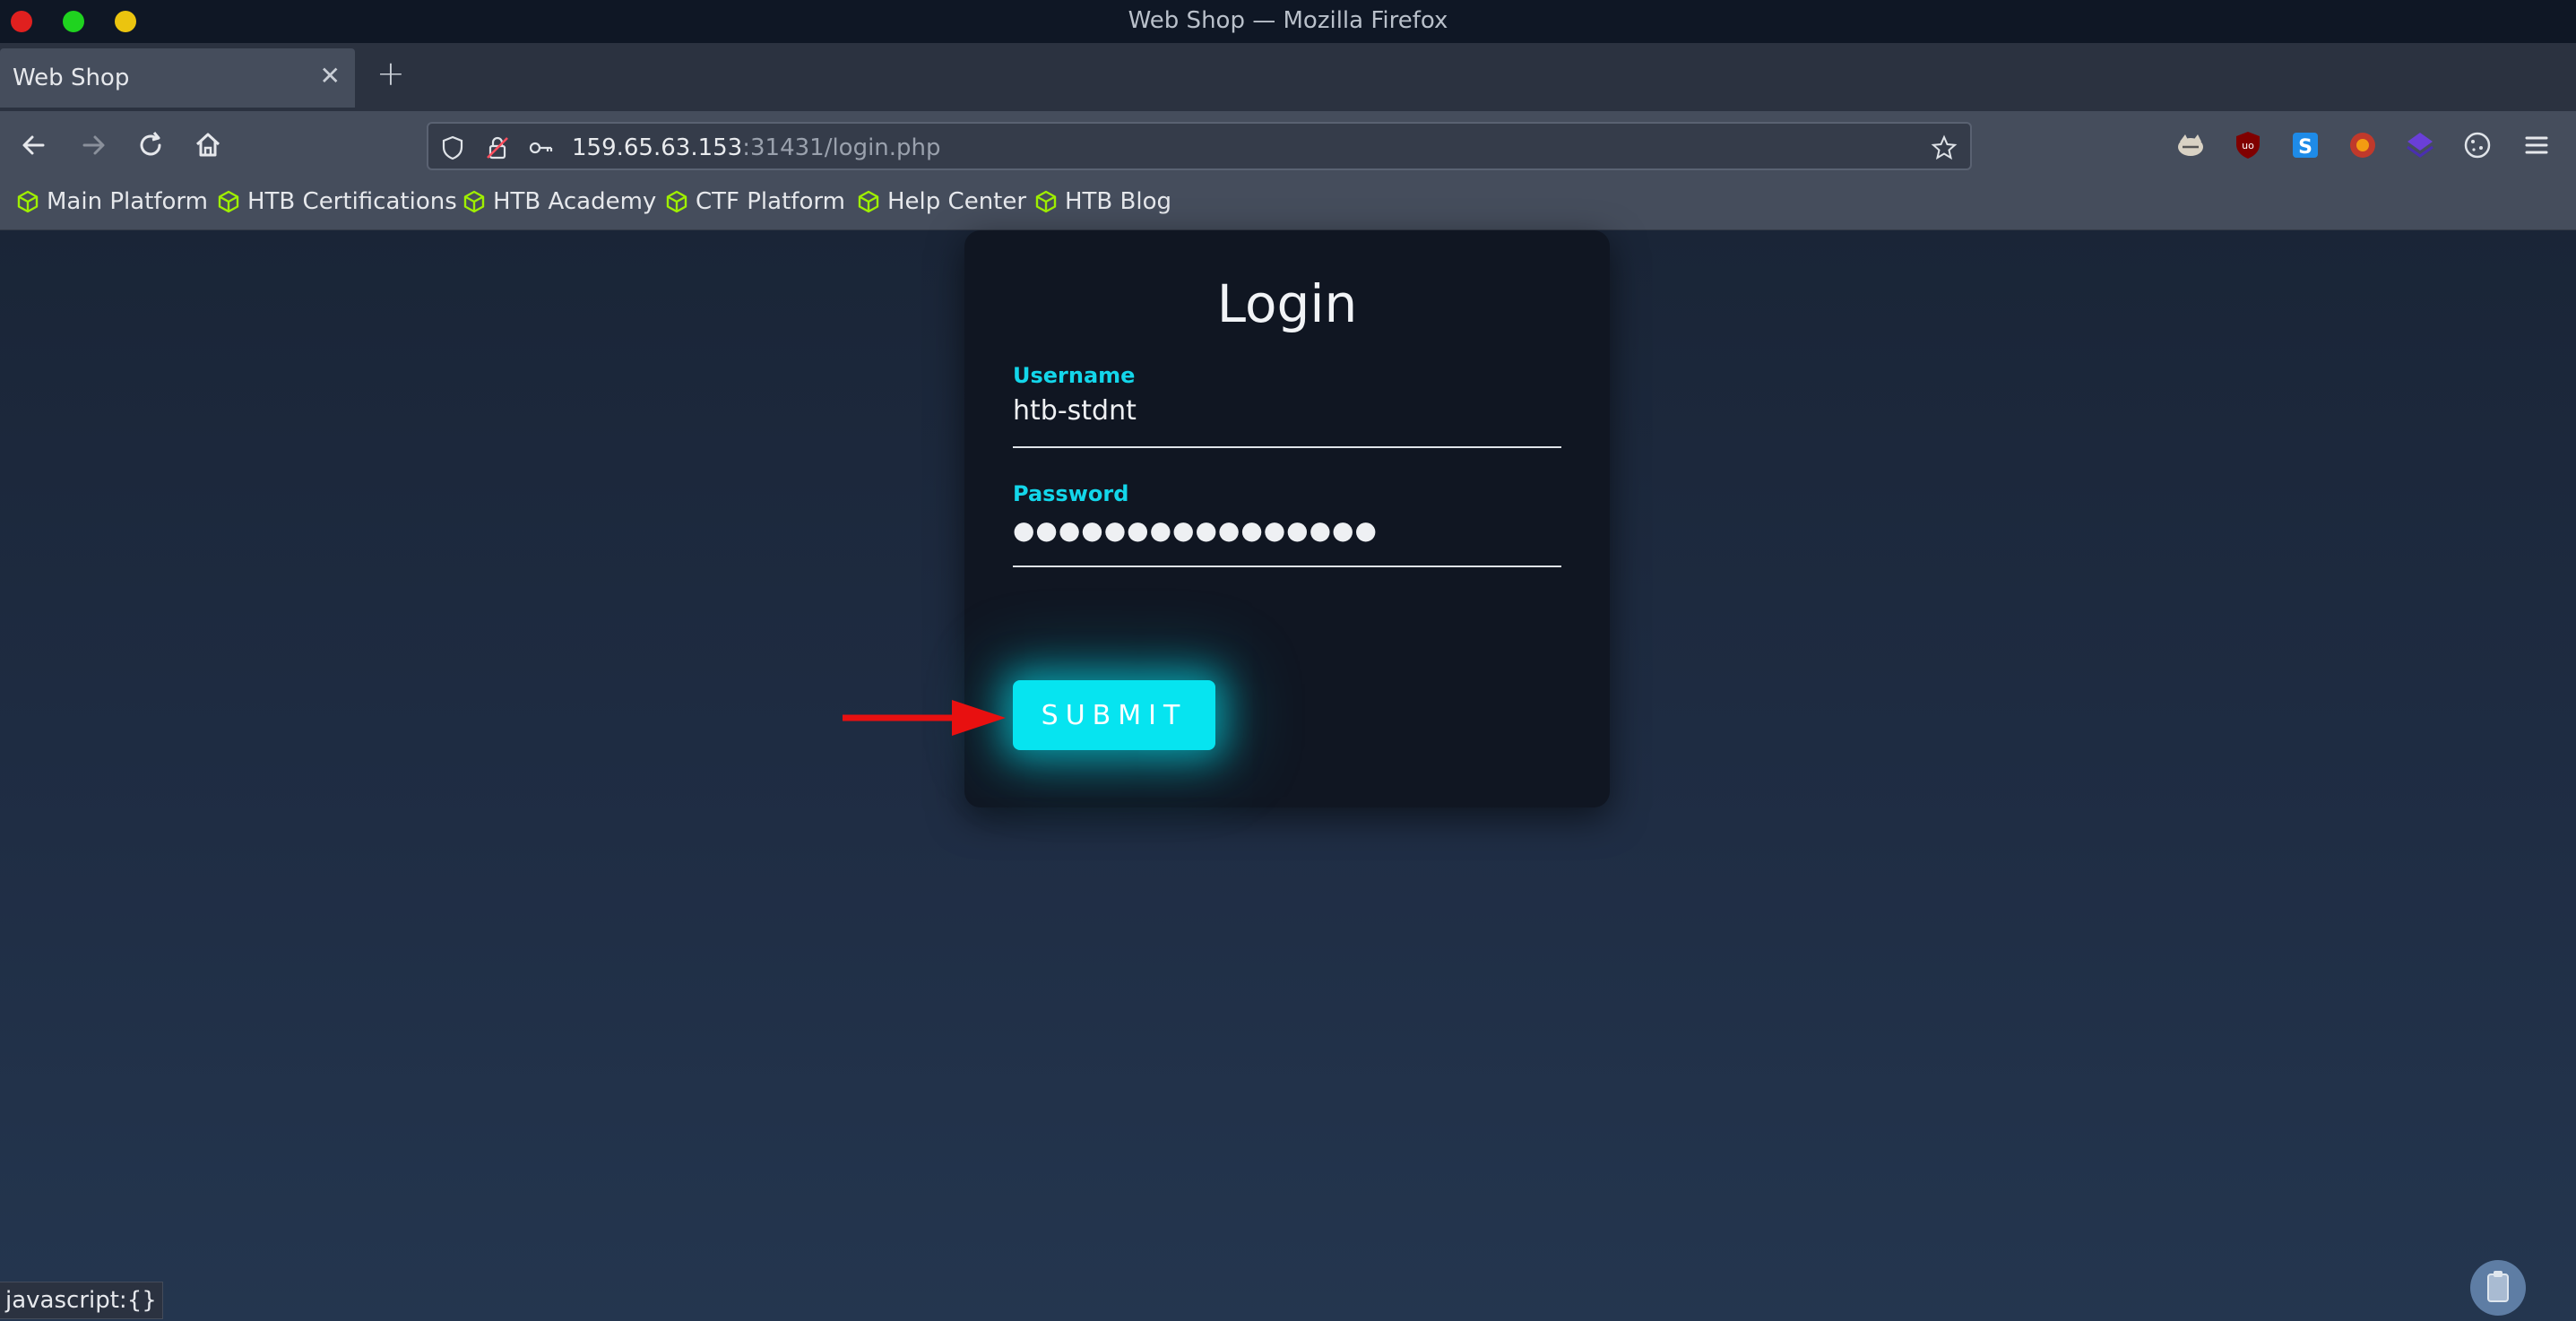 The height and width of the screenshot is (1321, 2576). I want to click on bookmark-help-center: Help Center, so click(941, 201).